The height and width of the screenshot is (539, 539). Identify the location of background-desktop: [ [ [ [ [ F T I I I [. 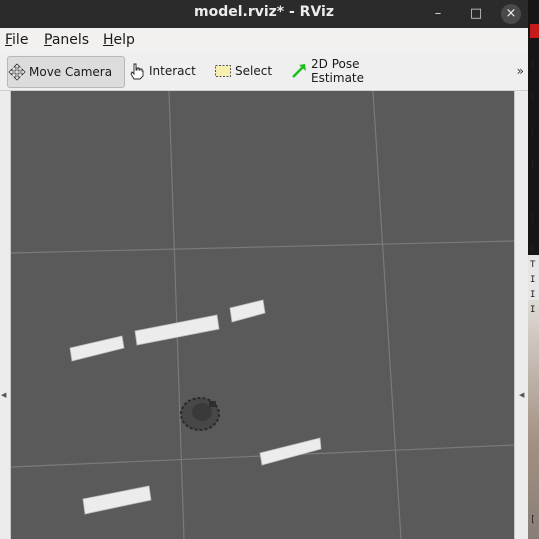
(533, 269).